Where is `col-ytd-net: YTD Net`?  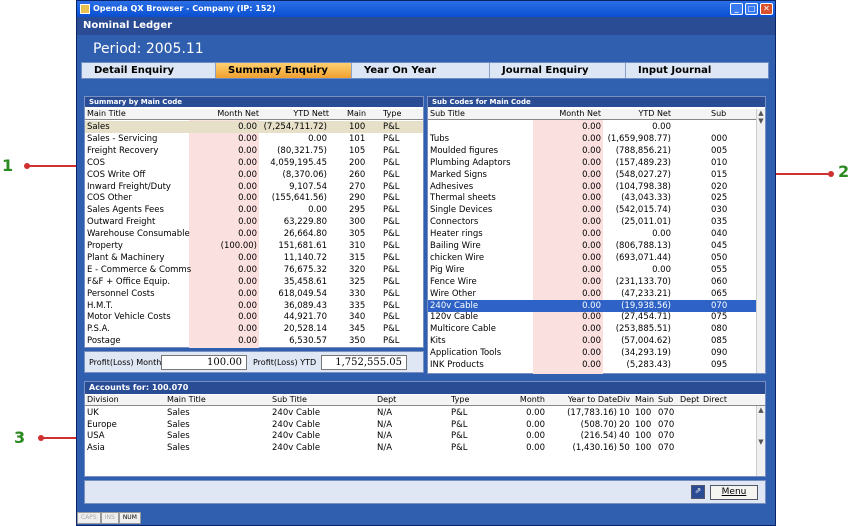 col-ytd-net: YTD Net is located at coordinates (637, 113).